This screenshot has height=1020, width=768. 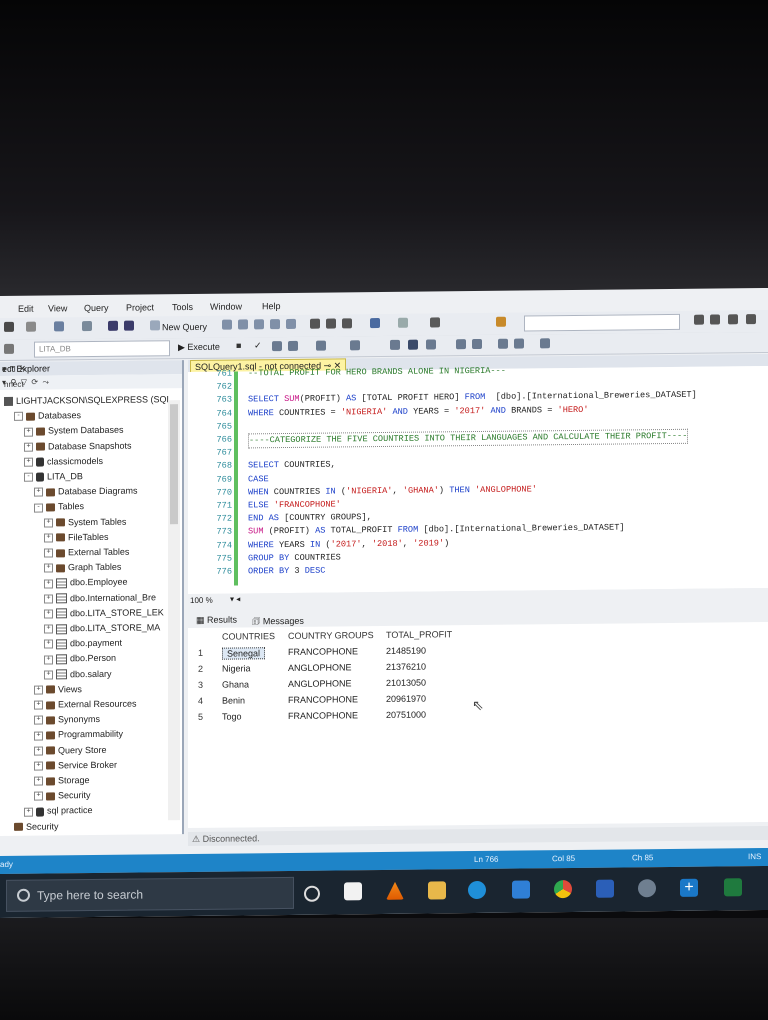 What do you see at coordinates (226, 306) in the screenshot?
I see `menu-window: Window` at bounding box center [226, 306].